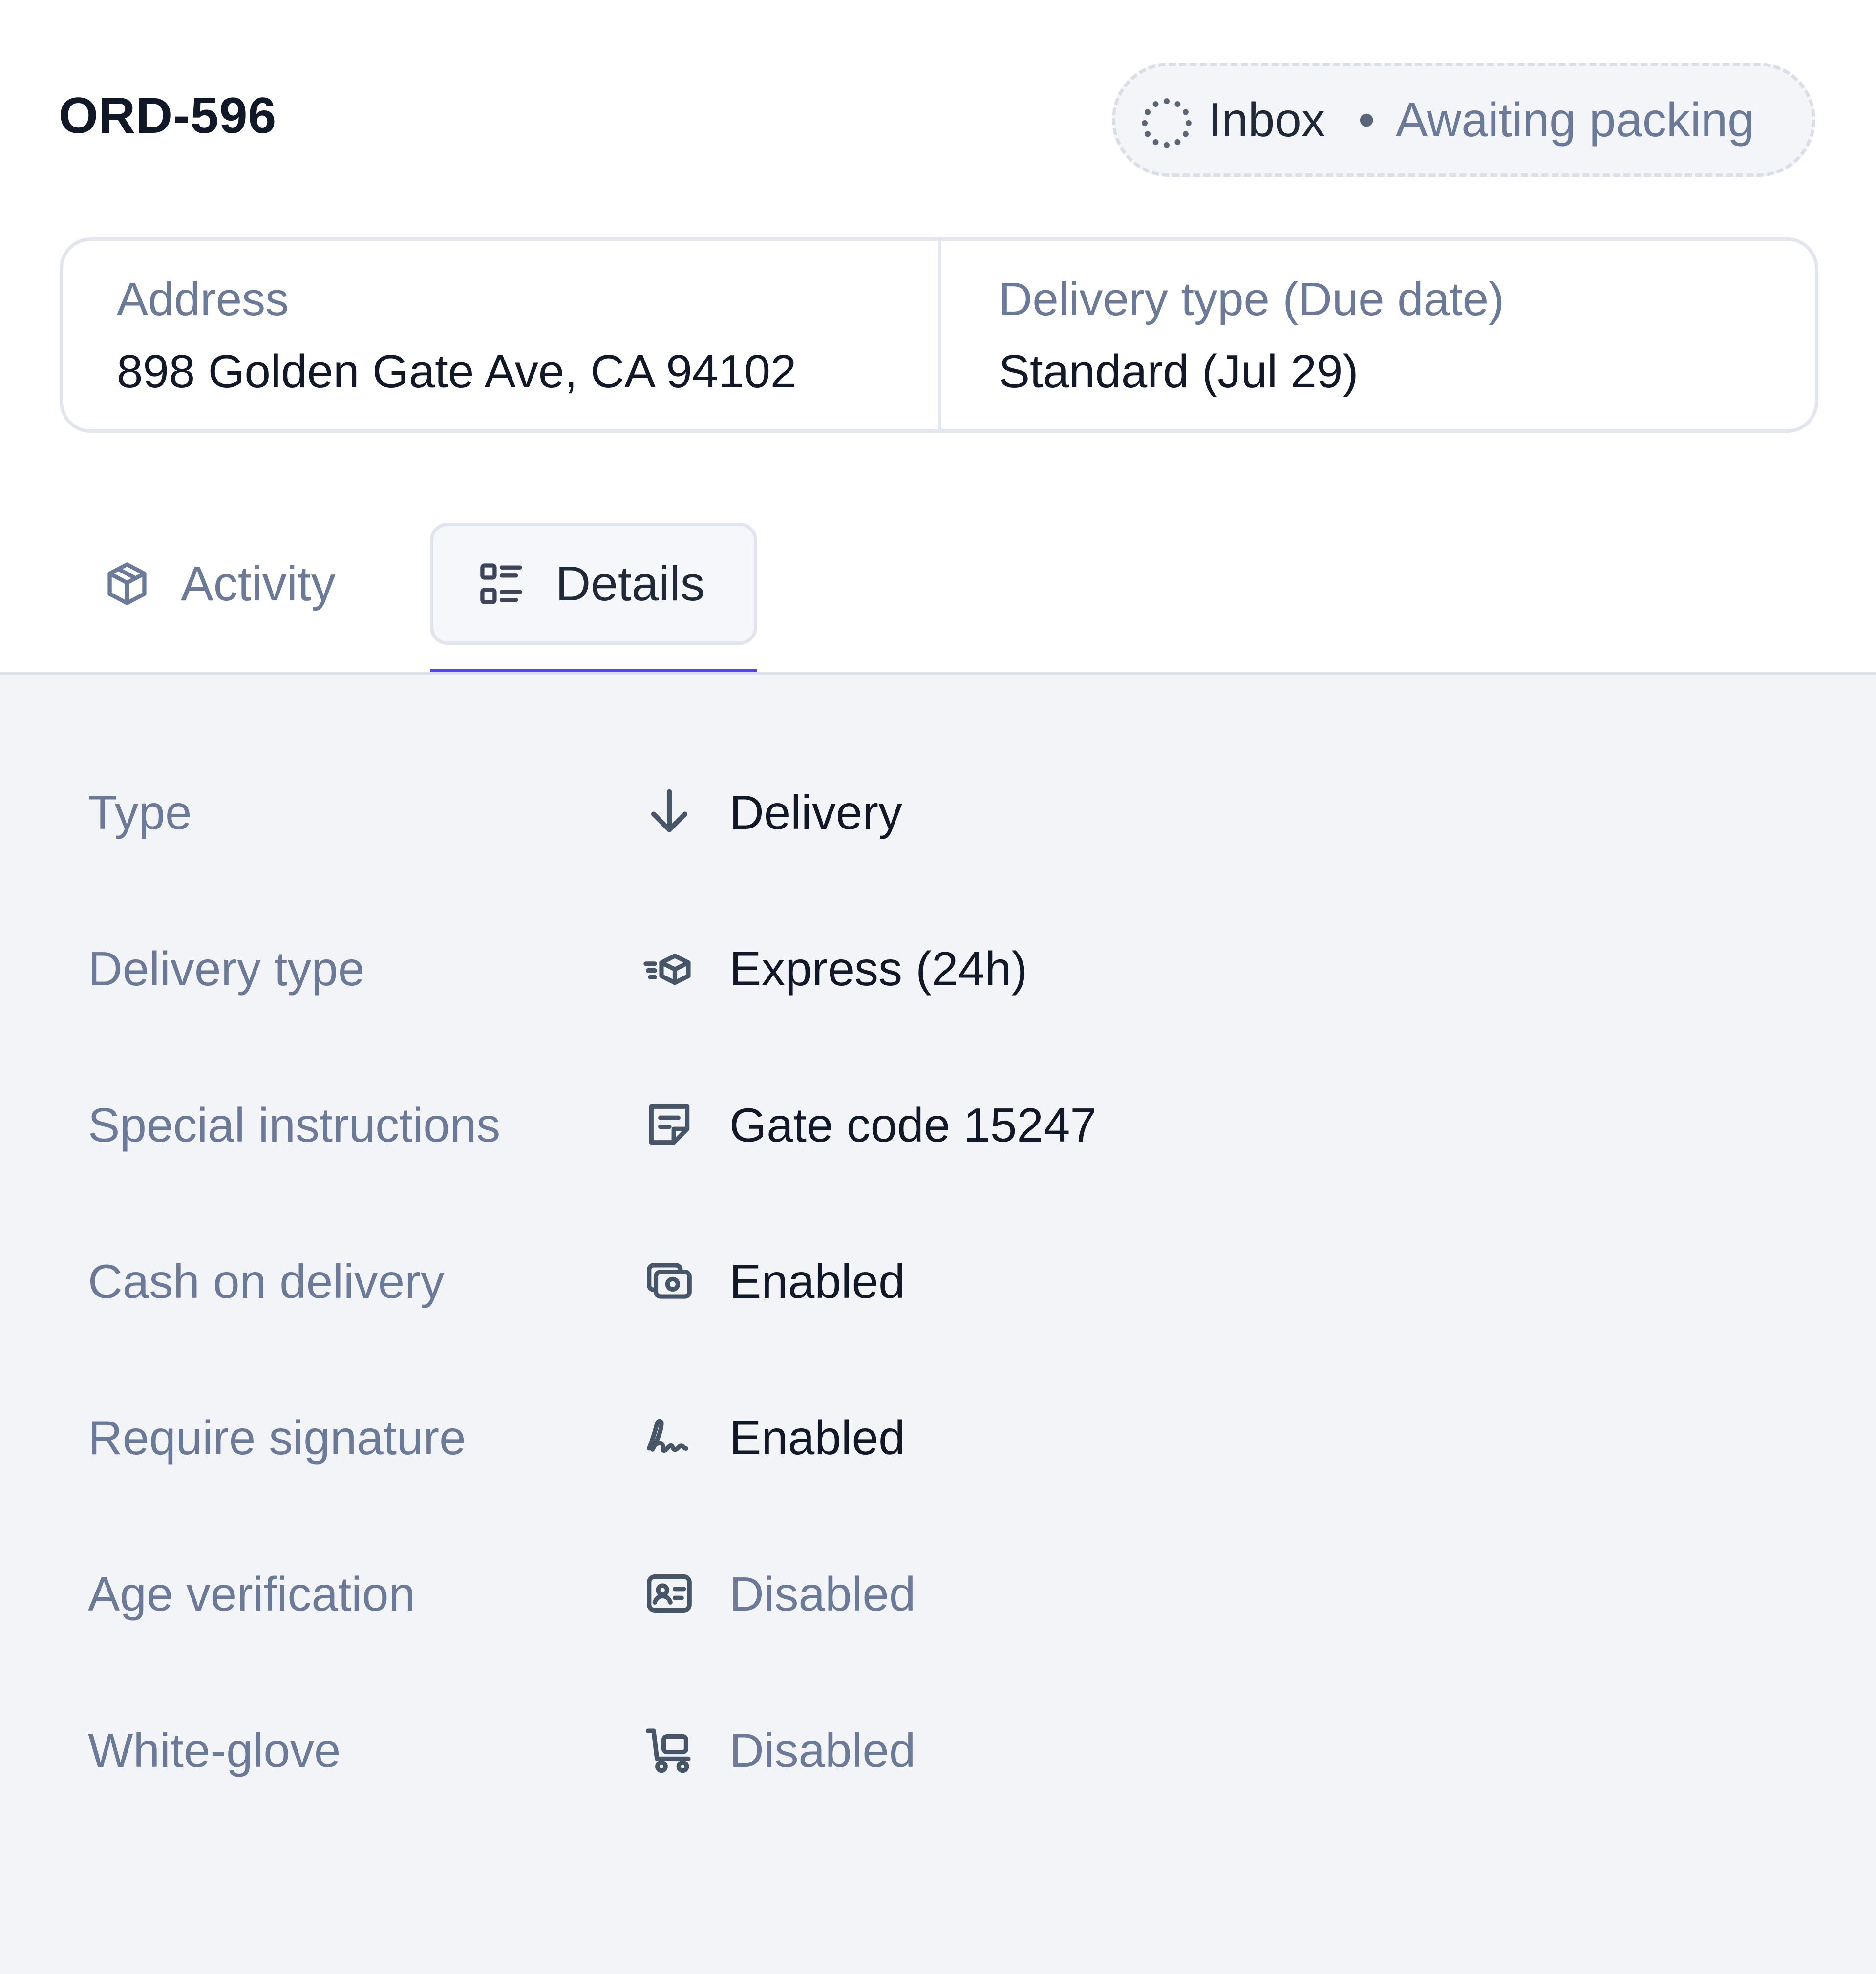 The image size is (1876, 1974). What do you see at coordinates (266, 1281) in the screenshot?
I see `detail-label: Cash on delivery` at bounding box center [266, 1281].